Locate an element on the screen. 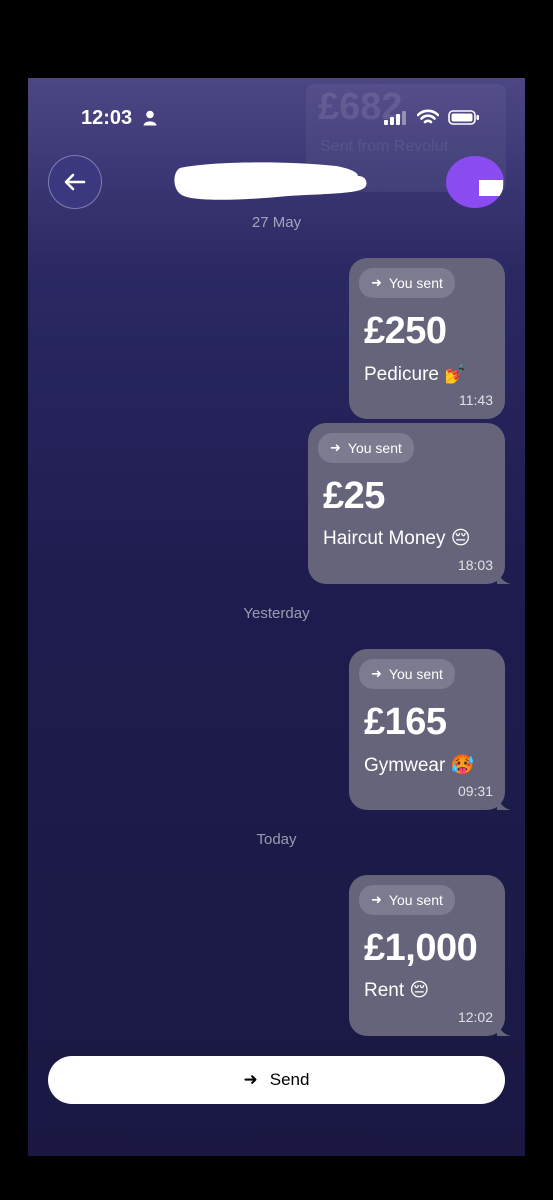 This screenshot has height=1200, width=553. back-button is located at coordinates (75, 182).